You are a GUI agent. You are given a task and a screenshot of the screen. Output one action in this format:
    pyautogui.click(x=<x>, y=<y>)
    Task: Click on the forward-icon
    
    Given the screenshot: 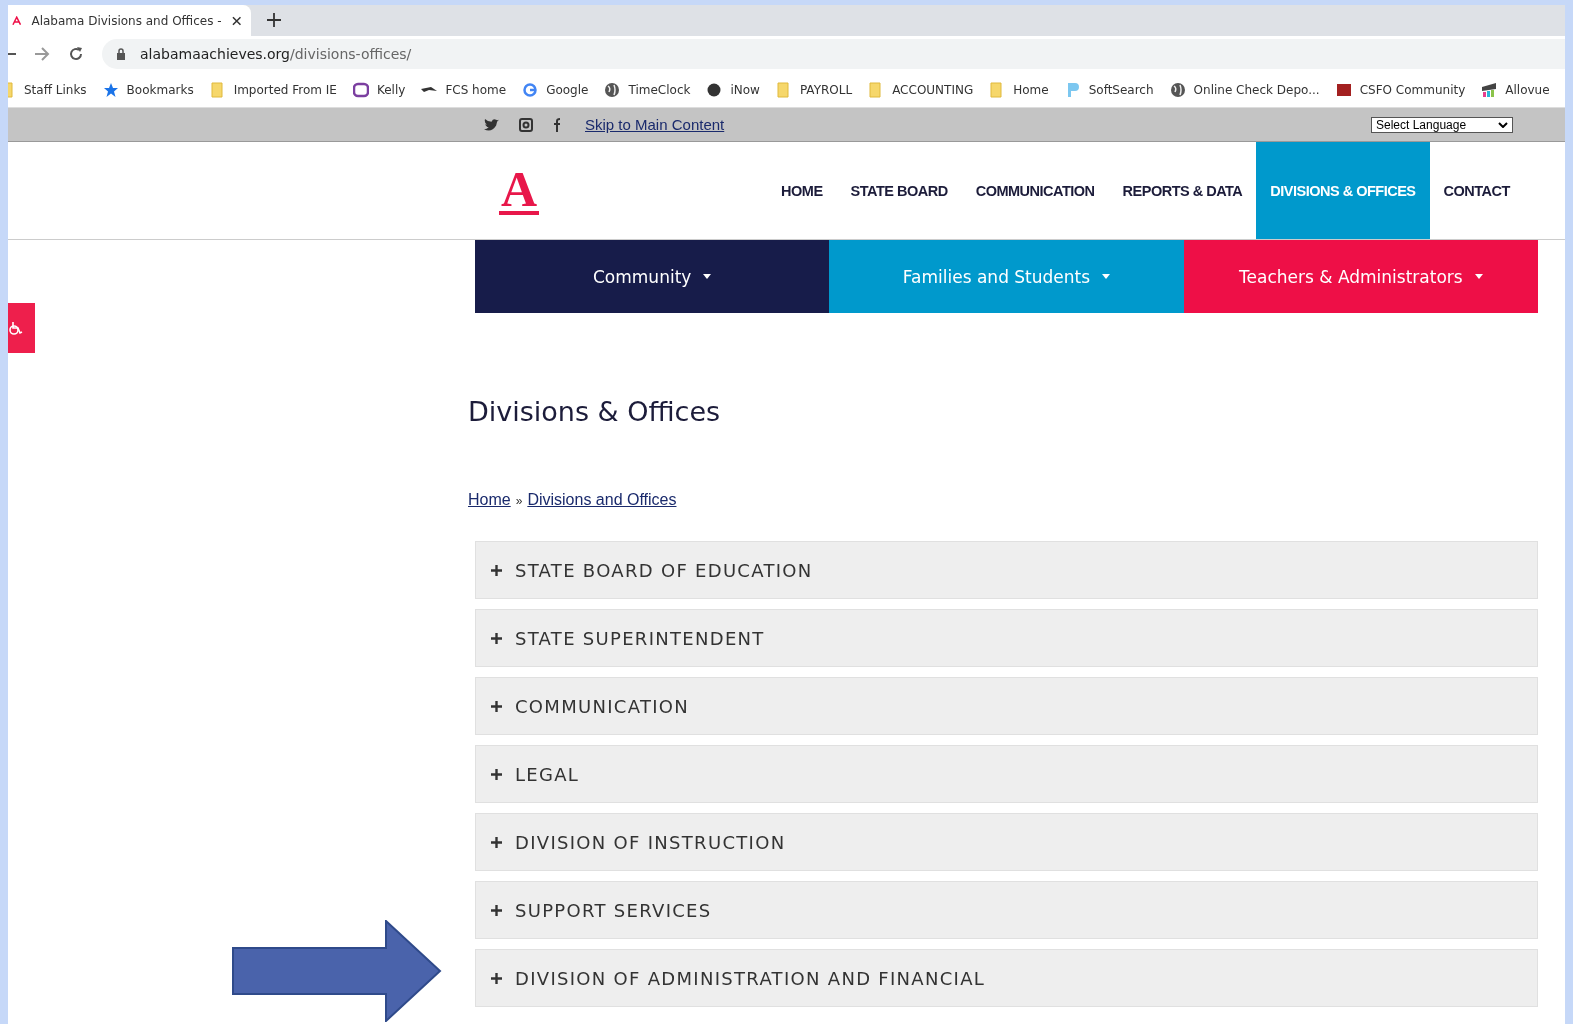 What is the action you would take?
    pyautogui.click(x=42, y=54)
    